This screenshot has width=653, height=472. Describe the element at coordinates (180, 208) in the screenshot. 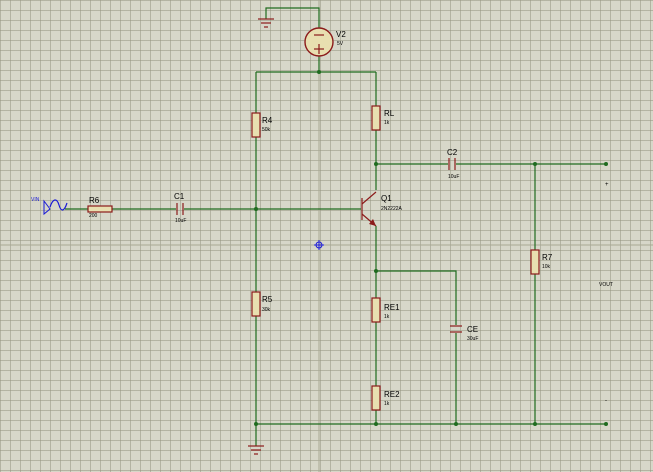

I see `capacitor-c1: C1 10uF` at that location.